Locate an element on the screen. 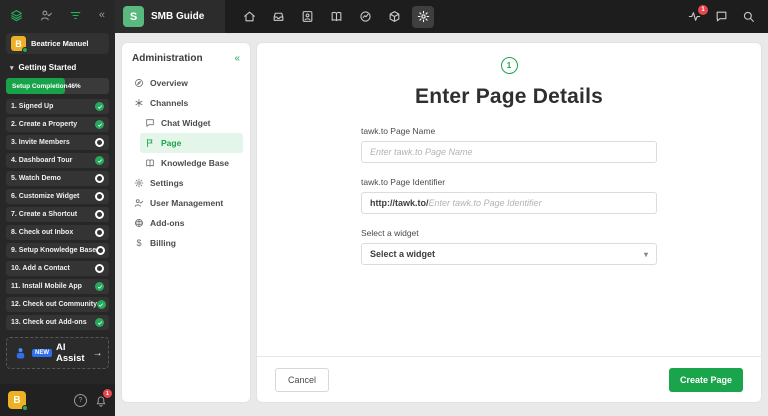 The height and width of the screenshot is (416, 768). admin-item-overview: Overview is located at coordinates (186, 83).